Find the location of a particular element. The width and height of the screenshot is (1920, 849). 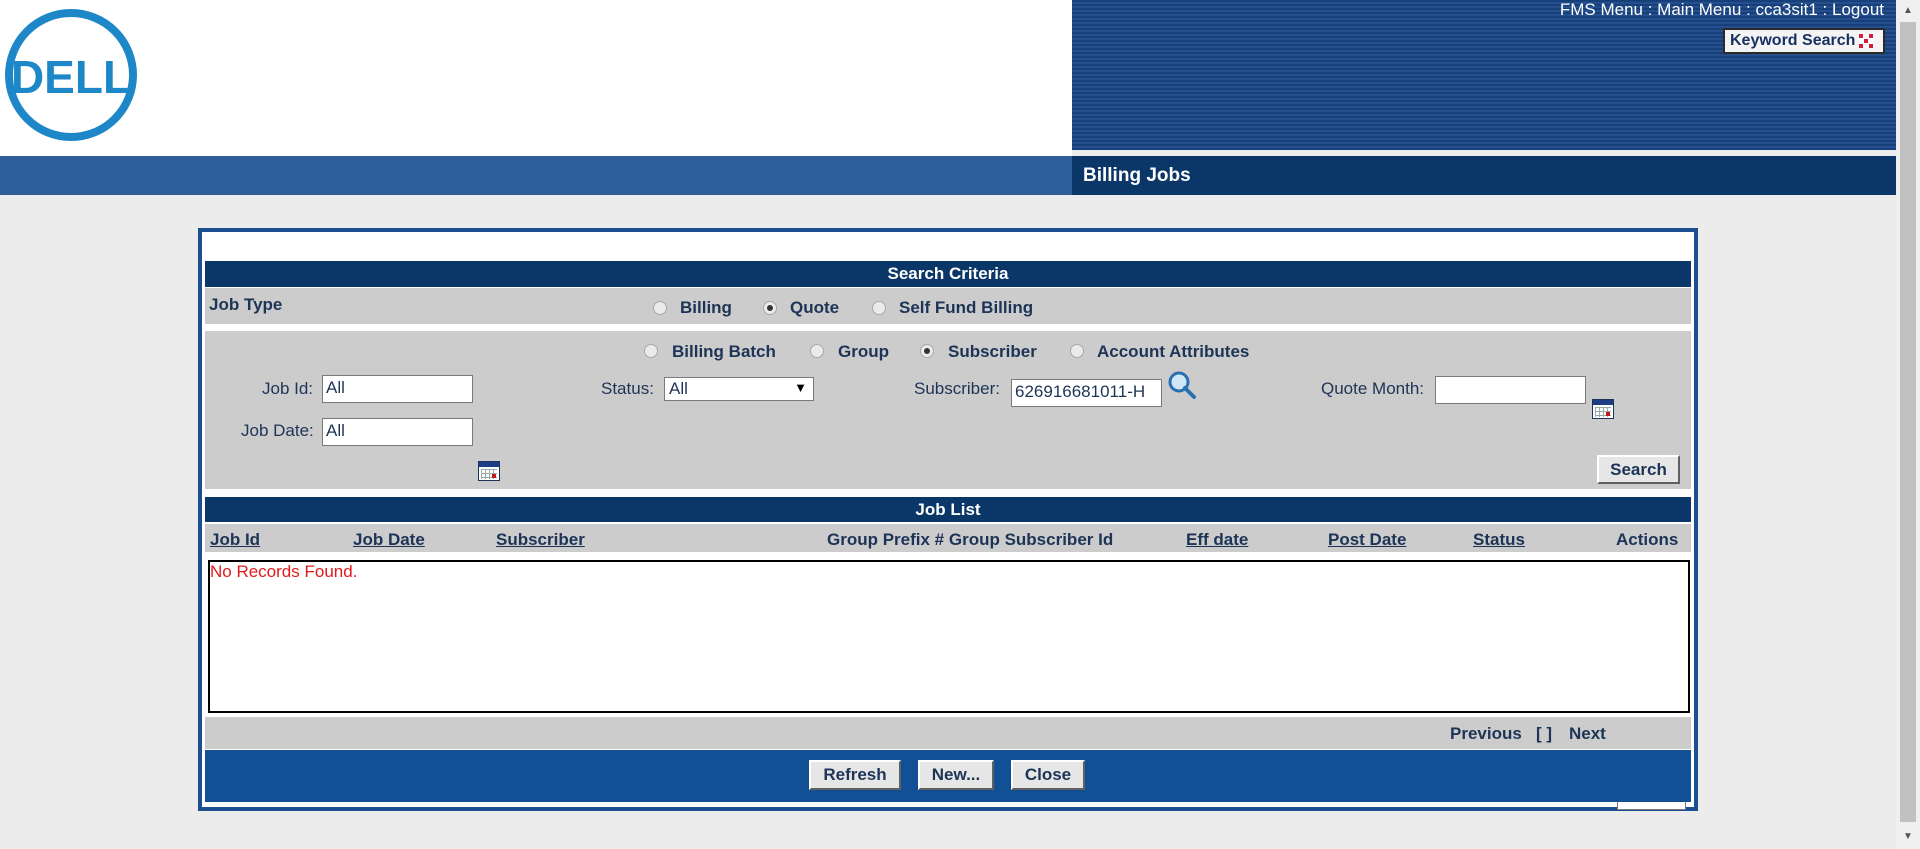

main-menu-link: Main Menu is located at coordinates (1699, 9).